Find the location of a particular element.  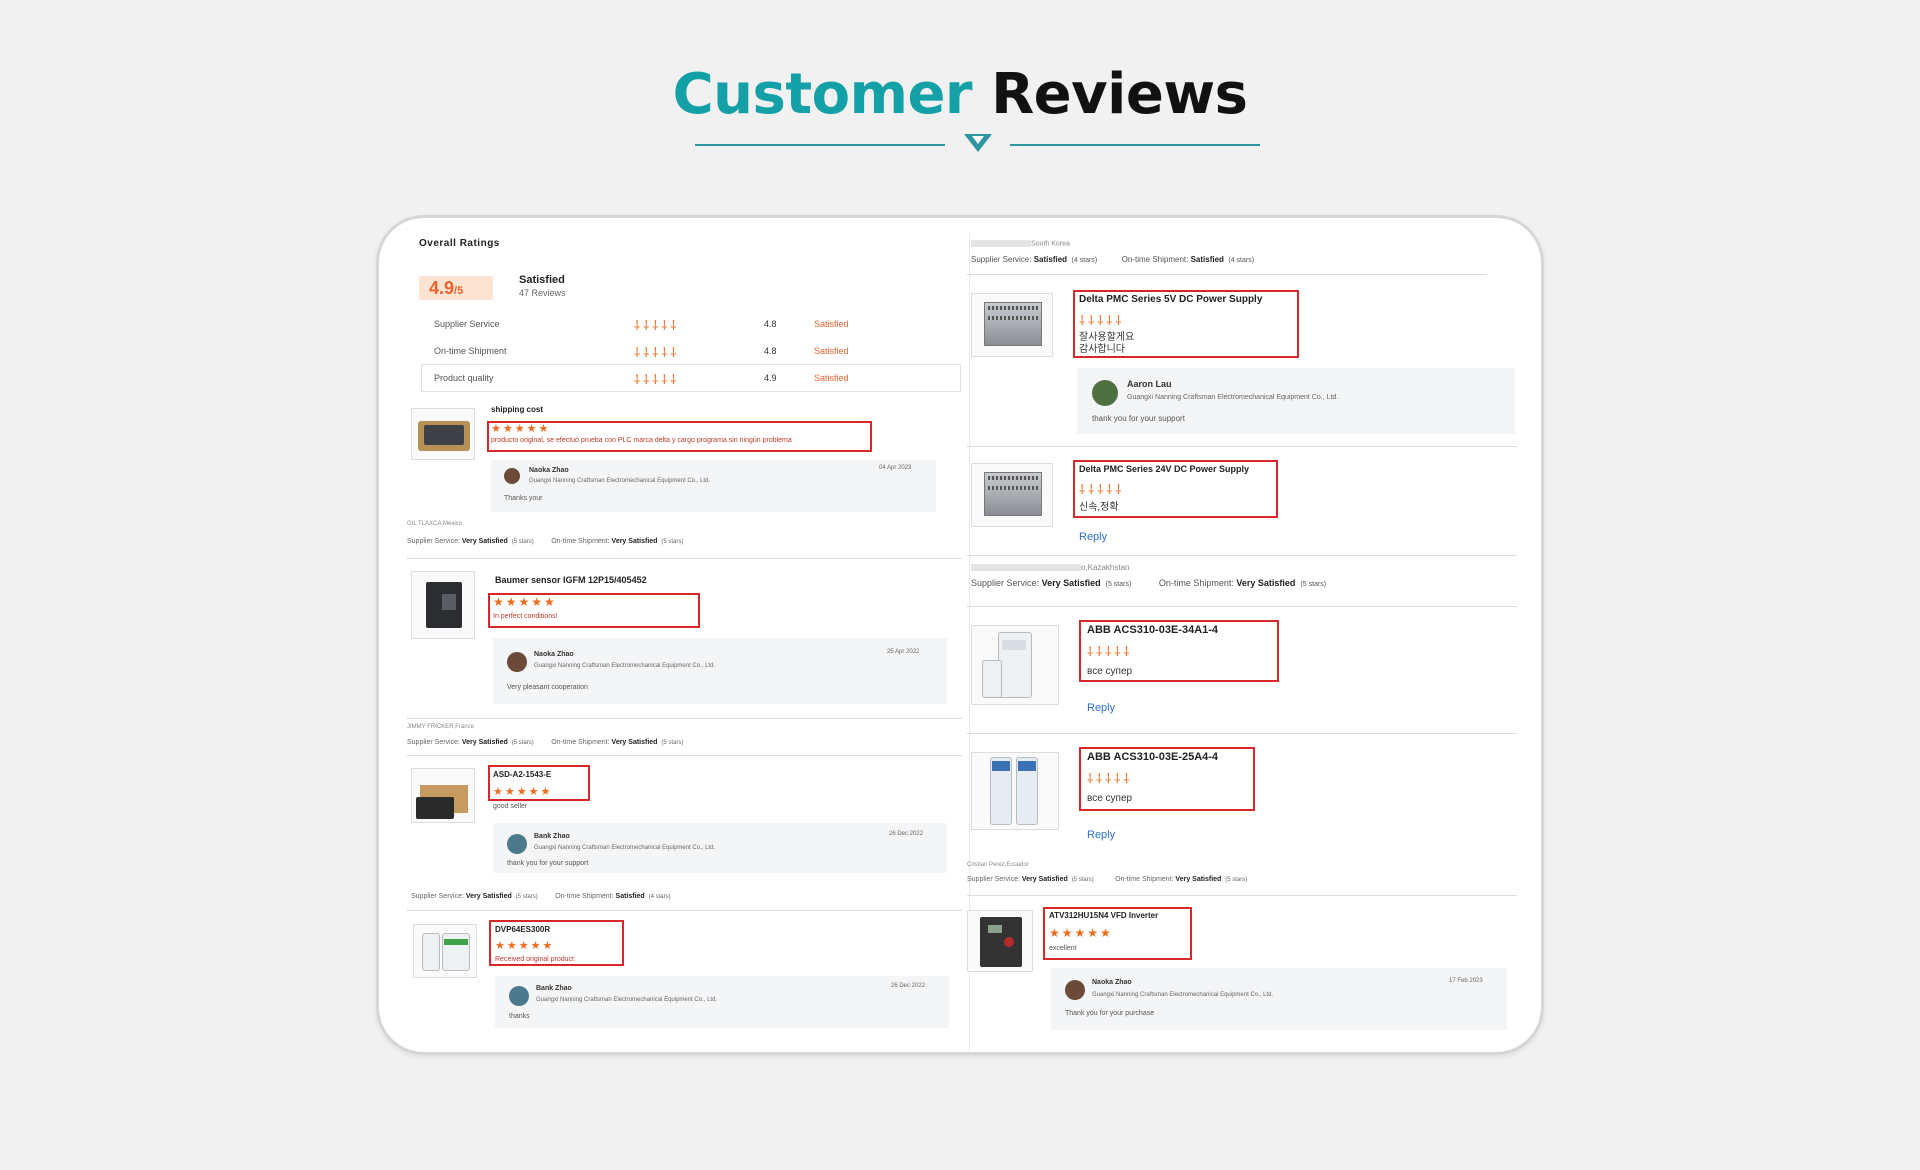

reviewer-location: GIL TLAXCA,Mexico is located at coordinates (435, 524).